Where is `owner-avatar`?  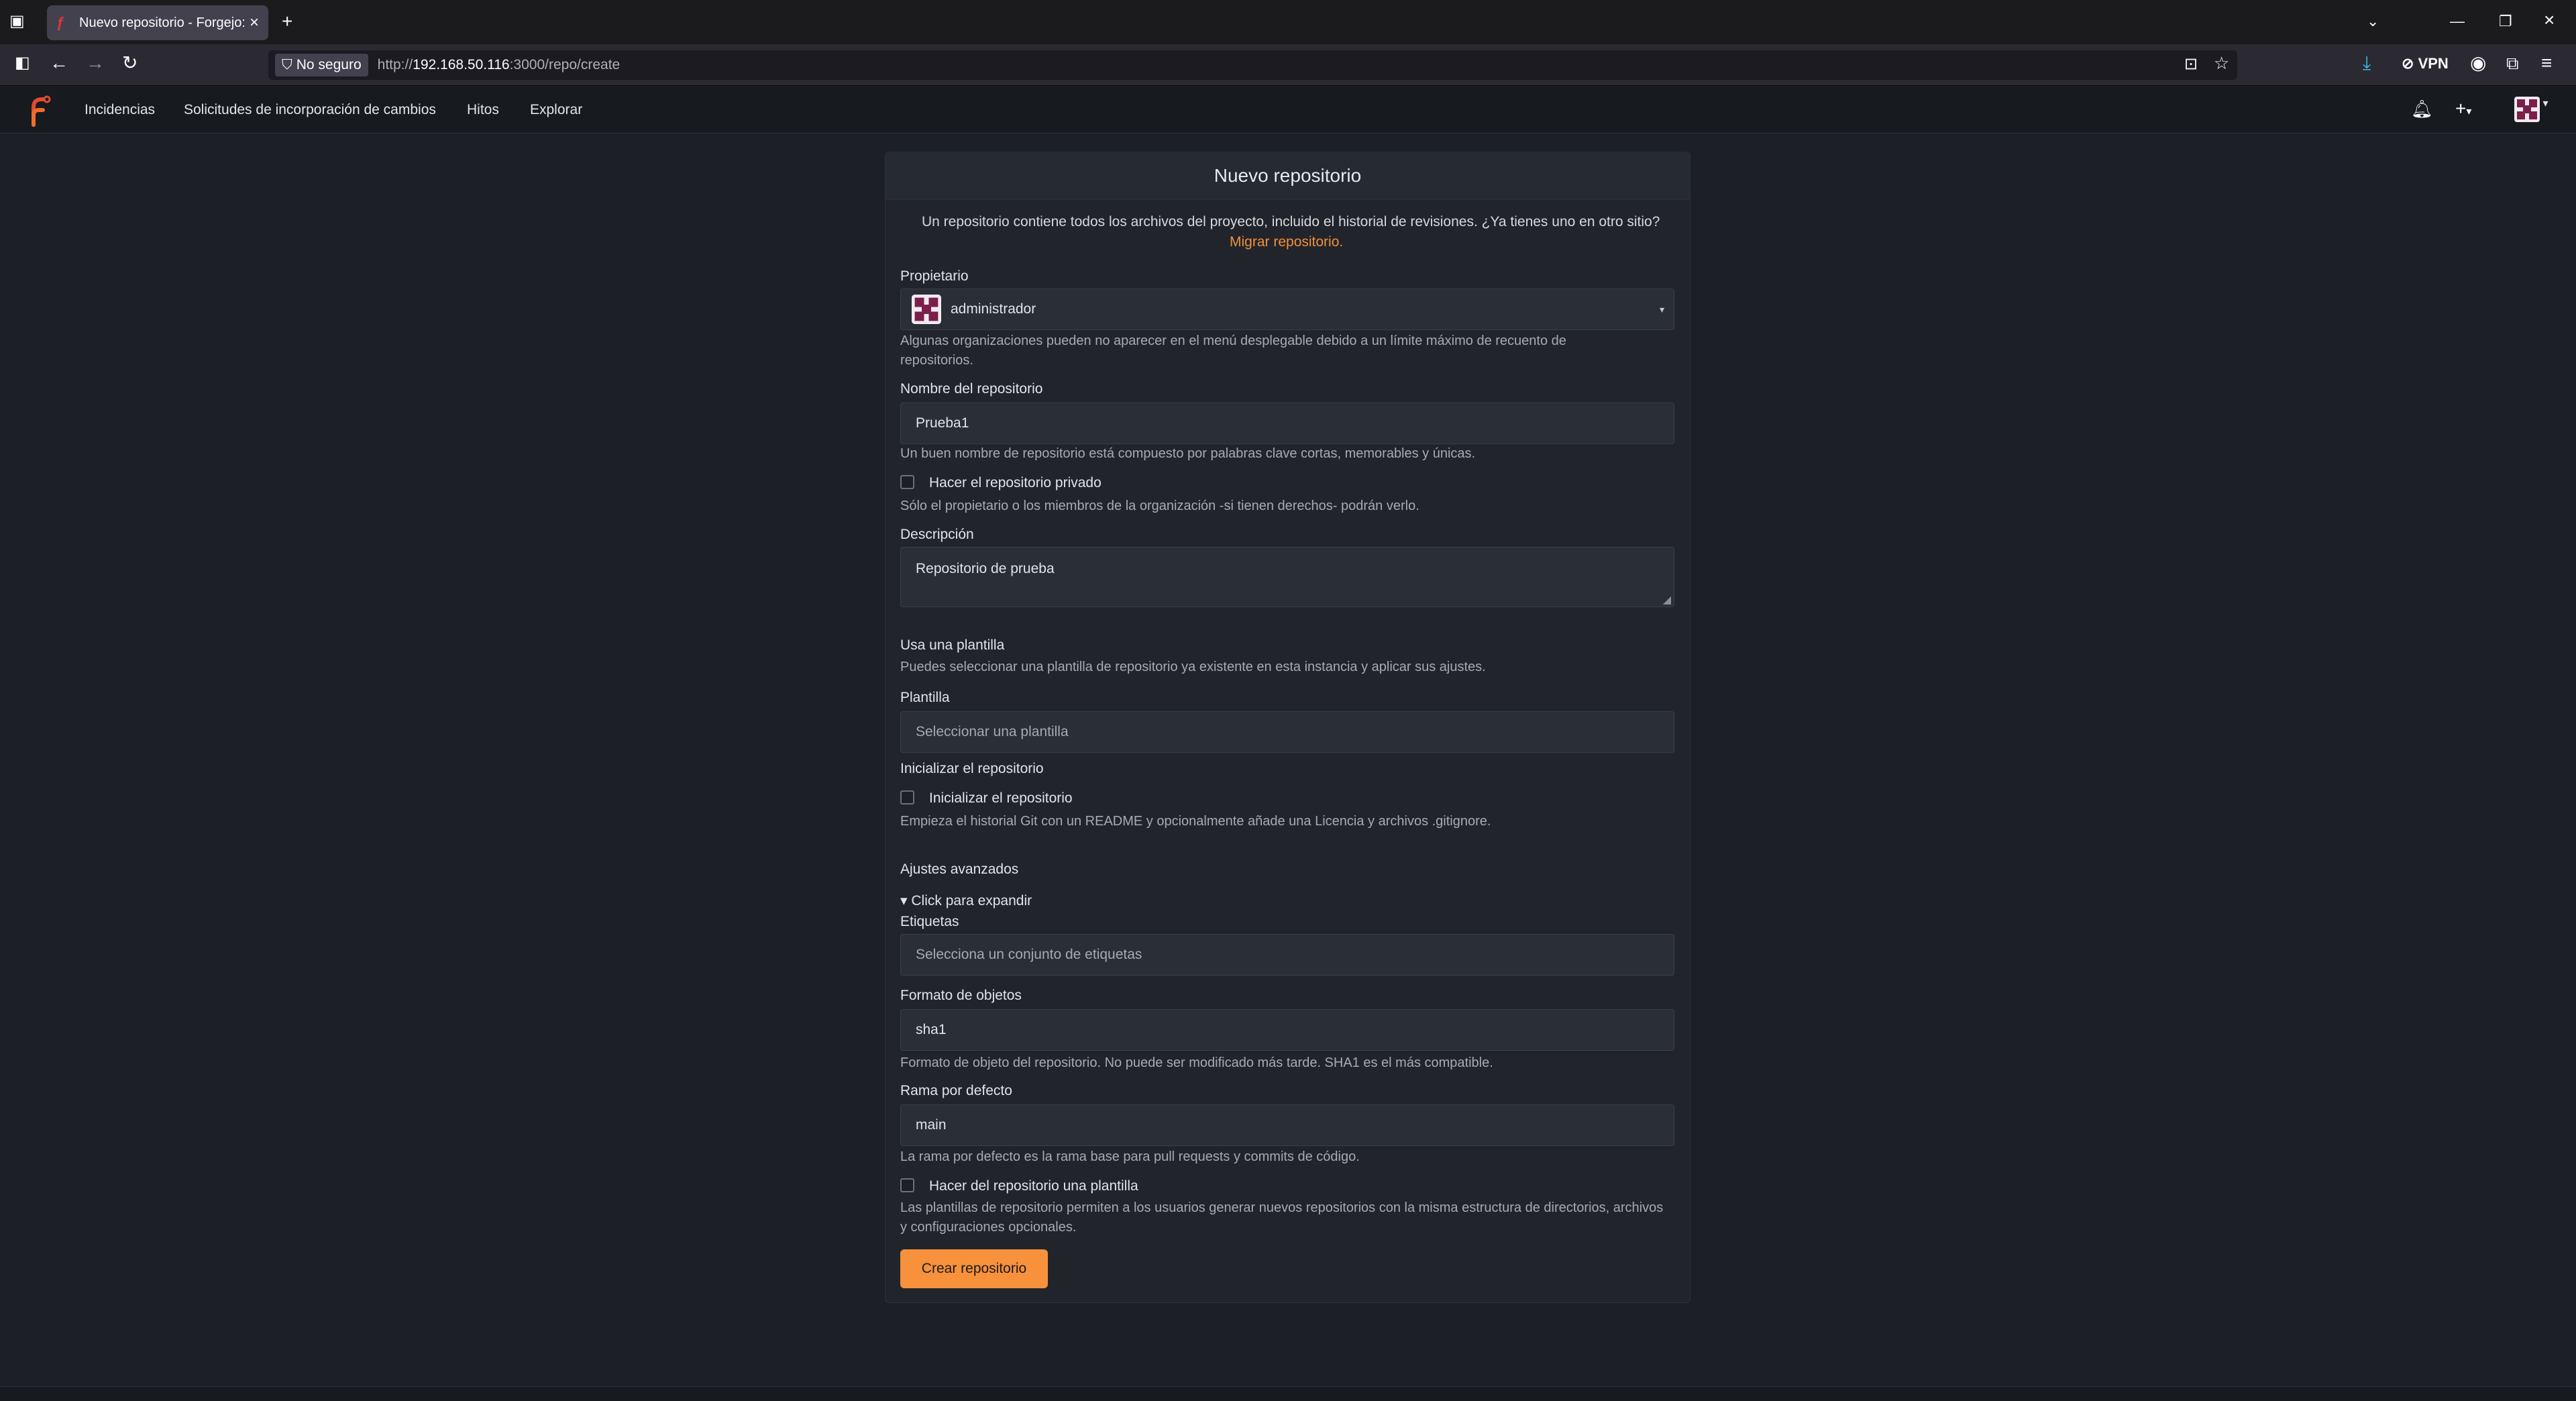 owner-avatar is located at coordinates (926, 309).